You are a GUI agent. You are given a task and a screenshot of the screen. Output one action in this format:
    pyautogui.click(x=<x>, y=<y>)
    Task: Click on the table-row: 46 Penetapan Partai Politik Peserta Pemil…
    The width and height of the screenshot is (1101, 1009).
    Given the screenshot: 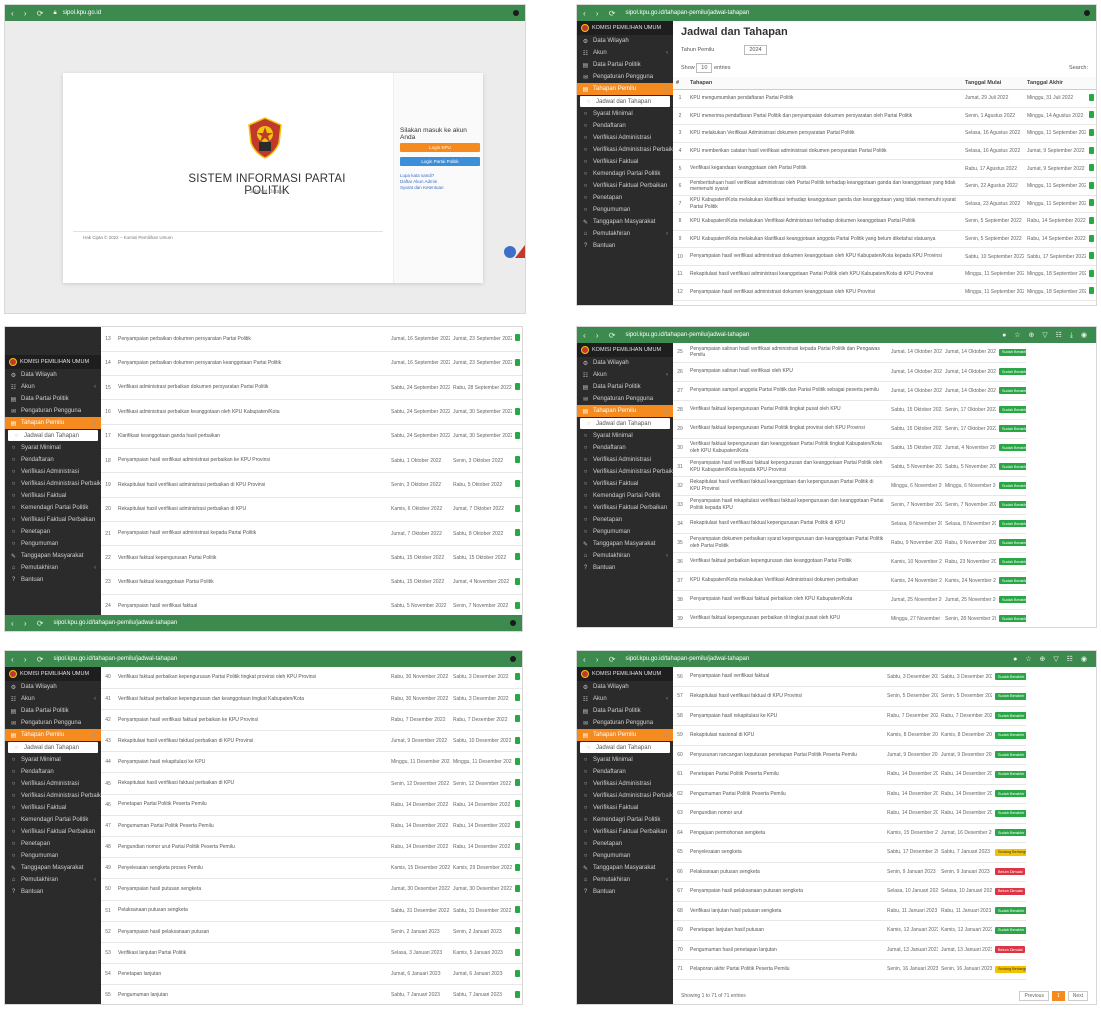 What is the action you would take?
    pyautogui.click(x=311, y=805)
    